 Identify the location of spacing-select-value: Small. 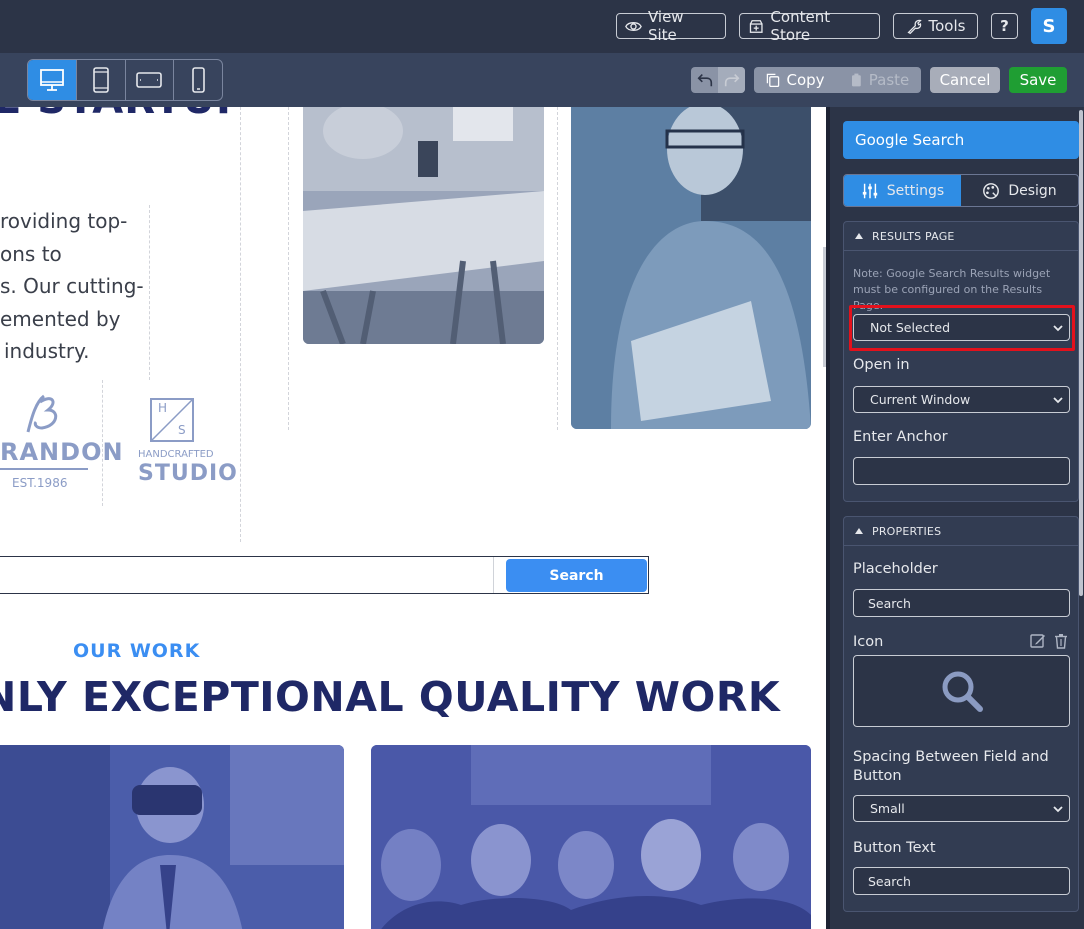
(887, 808).